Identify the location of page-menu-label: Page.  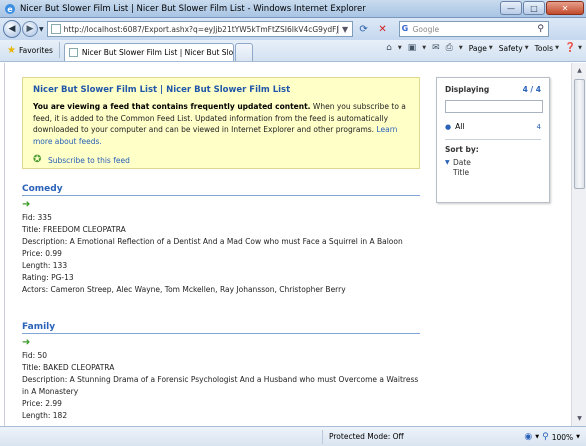
(477, 48).